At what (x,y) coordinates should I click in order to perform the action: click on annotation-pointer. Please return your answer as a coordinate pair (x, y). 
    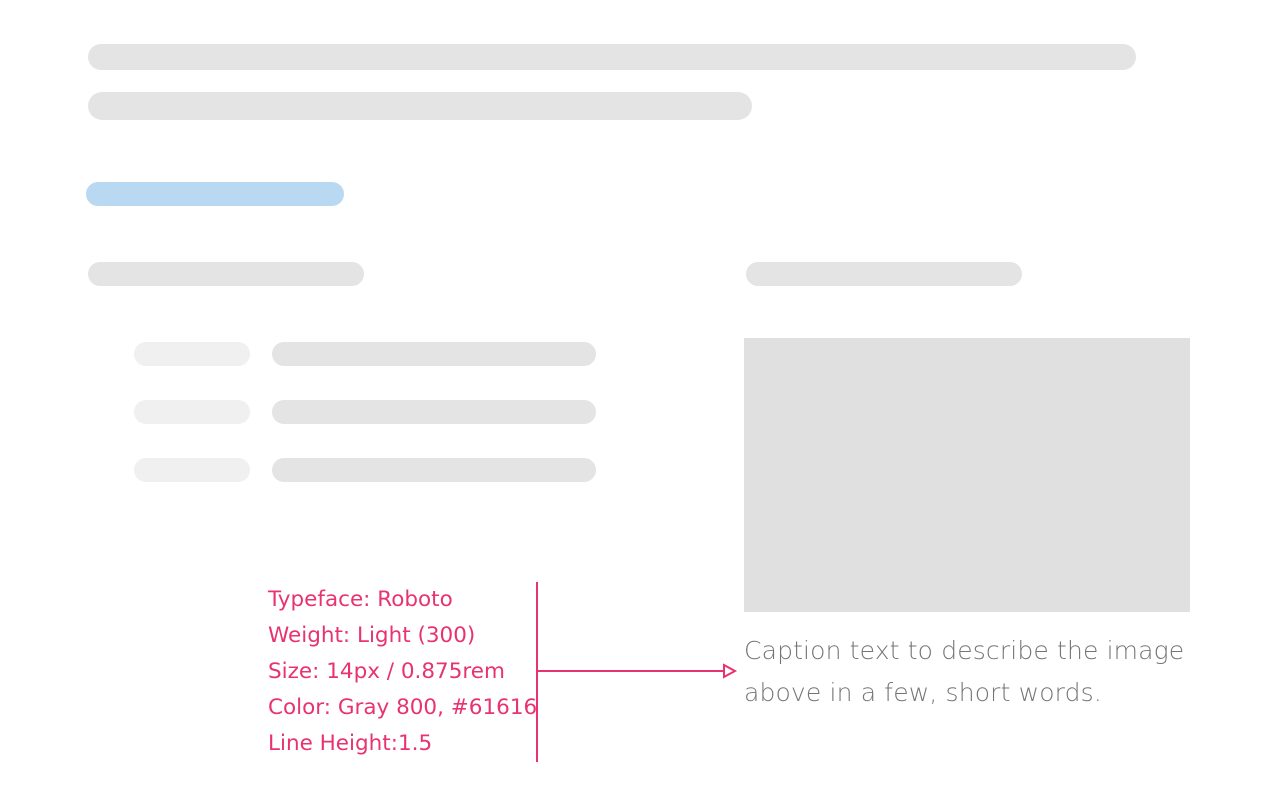
    Looking at the image, I should click on (637, 672).